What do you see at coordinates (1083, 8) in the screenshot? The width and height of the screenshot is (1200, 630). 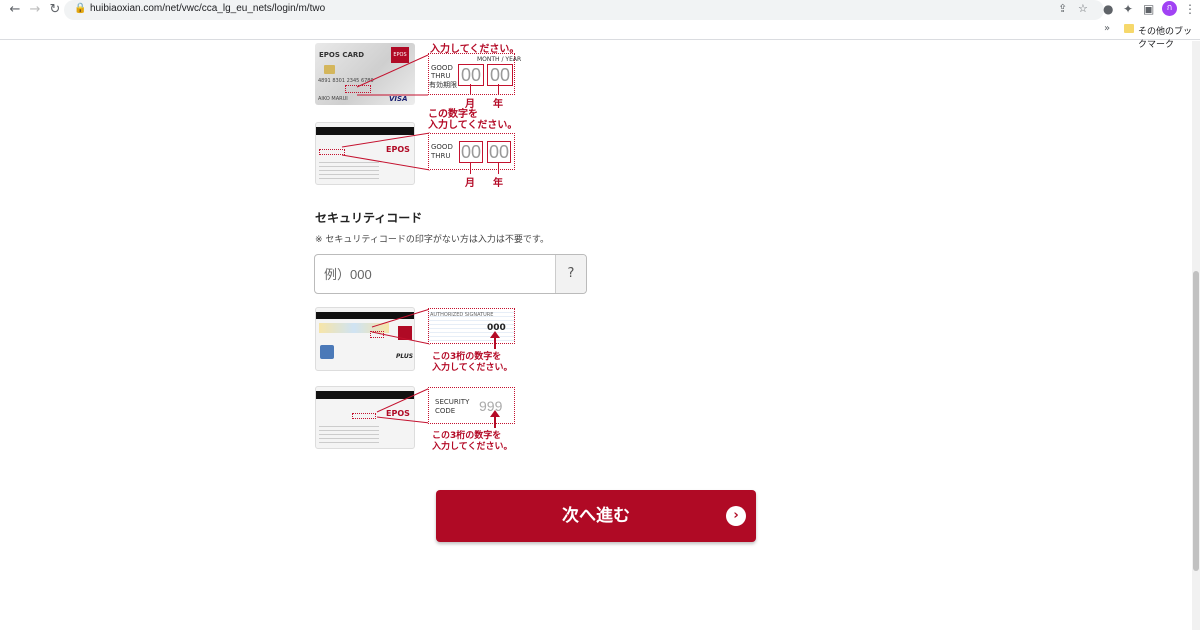 I see `bookmark-star-icon: ☆` at bounding box center [1083, 8].